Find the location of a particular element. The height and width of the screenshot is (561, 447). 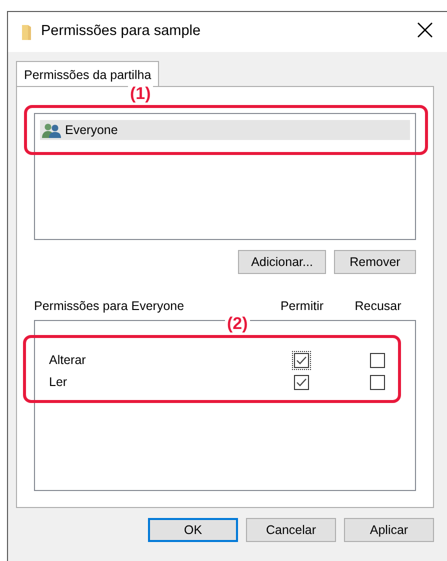

permissions-heading: Permissões para Everyone is located at coordinates (110, 307).